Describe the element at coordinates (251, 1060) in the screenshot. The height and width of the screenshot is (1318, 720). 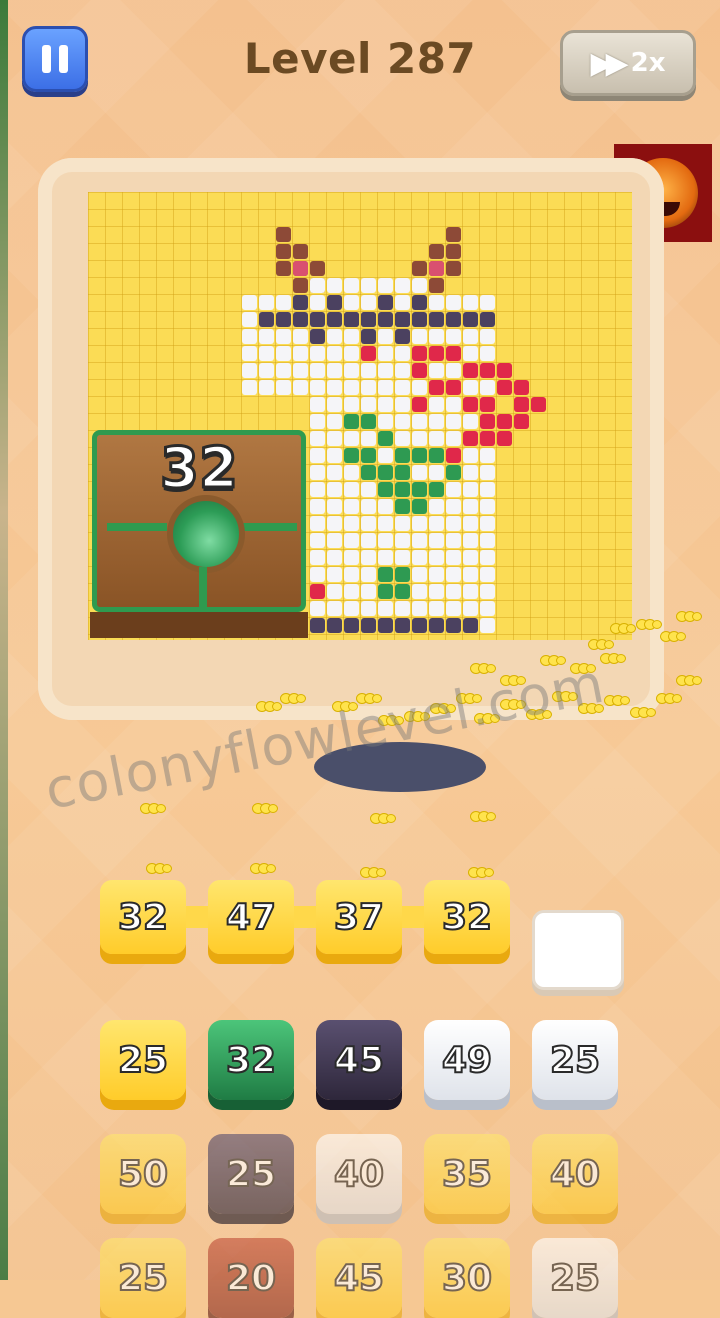
I see `colony-tile: 32` at that location.